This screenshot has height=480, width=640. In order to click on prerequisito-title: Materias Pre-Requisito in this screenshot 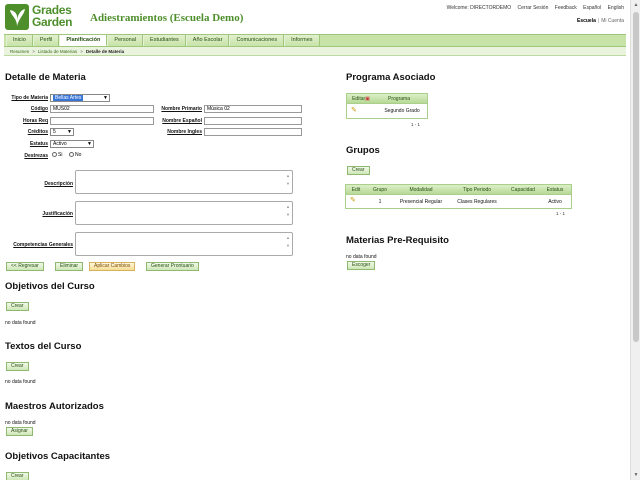, I will do `click(397, 240)`.